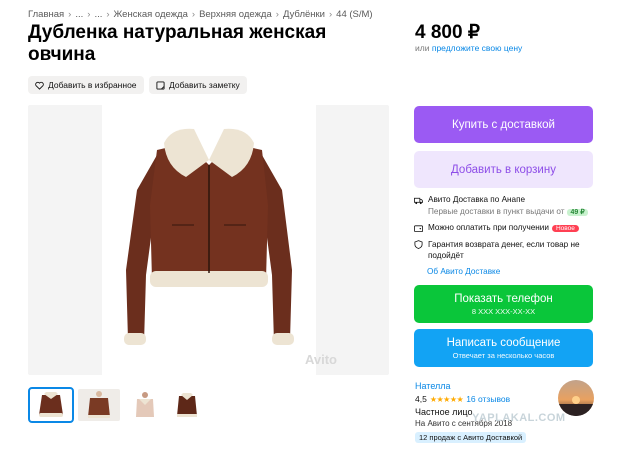 This screenshot has width=640, height=449. I want to click on reviews-link: 16 отзывов, so click(488, 399).